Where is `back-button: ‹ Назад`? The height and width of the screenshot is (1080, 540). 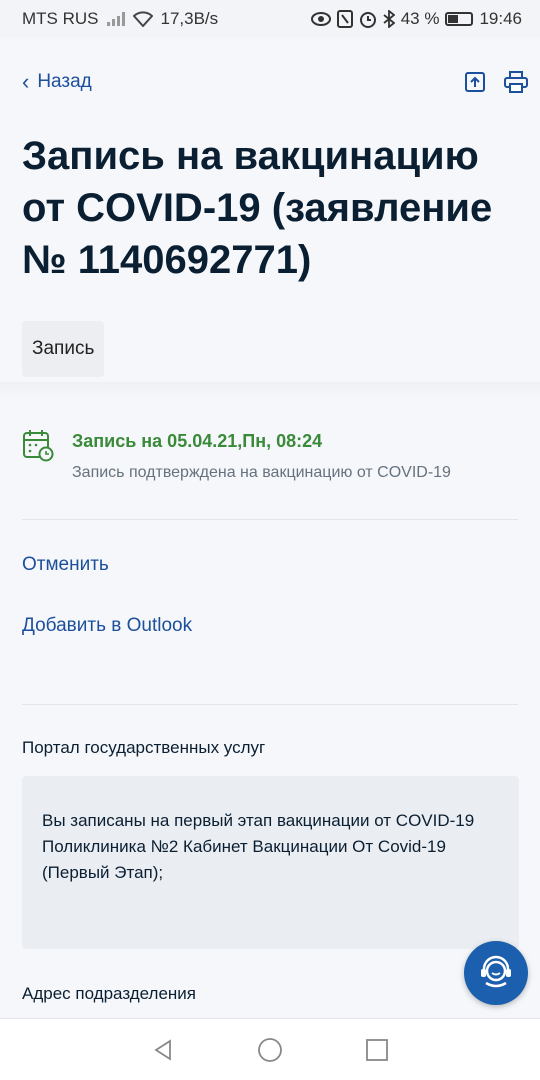 back-button: ‹ Назад is located at coordinates (57, 82).